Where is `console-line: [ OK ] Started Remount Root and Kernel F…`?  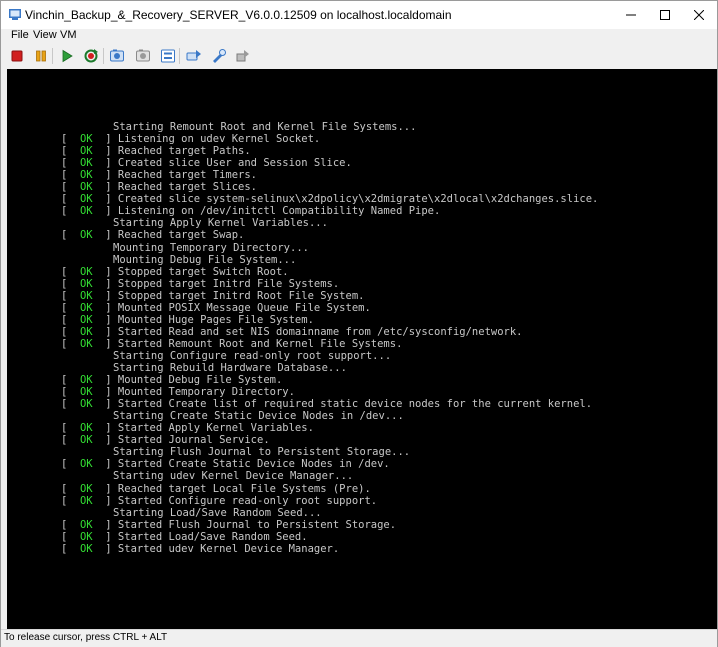
console-line: [ OK ] Started Remount Root and Kernel F… is located at coordinates (231, 344).